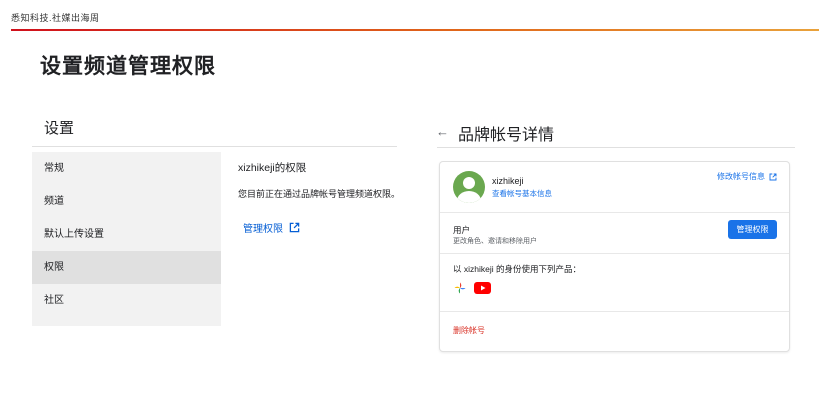 Image resolution: width=837 pixels, height=418 pixels. What do you see at coordinates (320, 180) in the screenshot?
I see `permissions-pane: xizhikeji的权限 您目前正在通过品牌帐号管理频道权限。` at bounding box center [320, 180].